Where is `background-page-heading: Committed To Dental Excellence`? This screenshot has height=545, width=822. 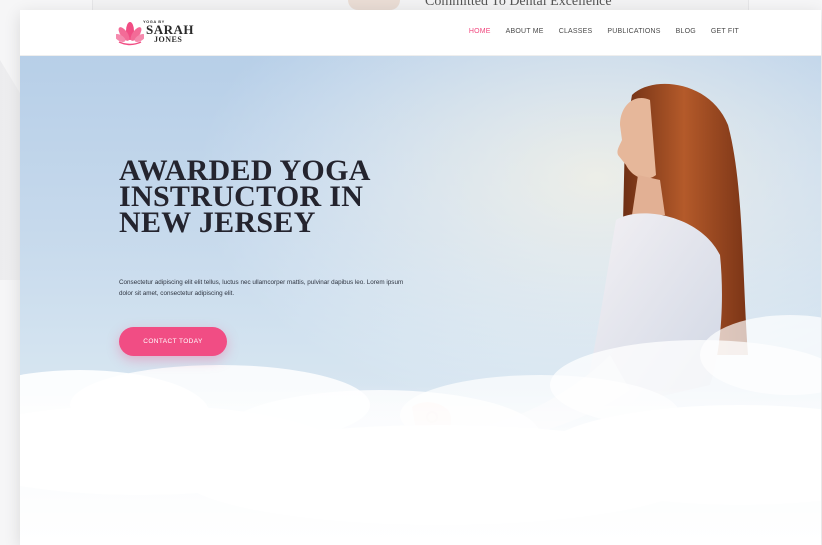 background-page-heading: Committed To Dental Excellence is located at coordinates (518, 4).